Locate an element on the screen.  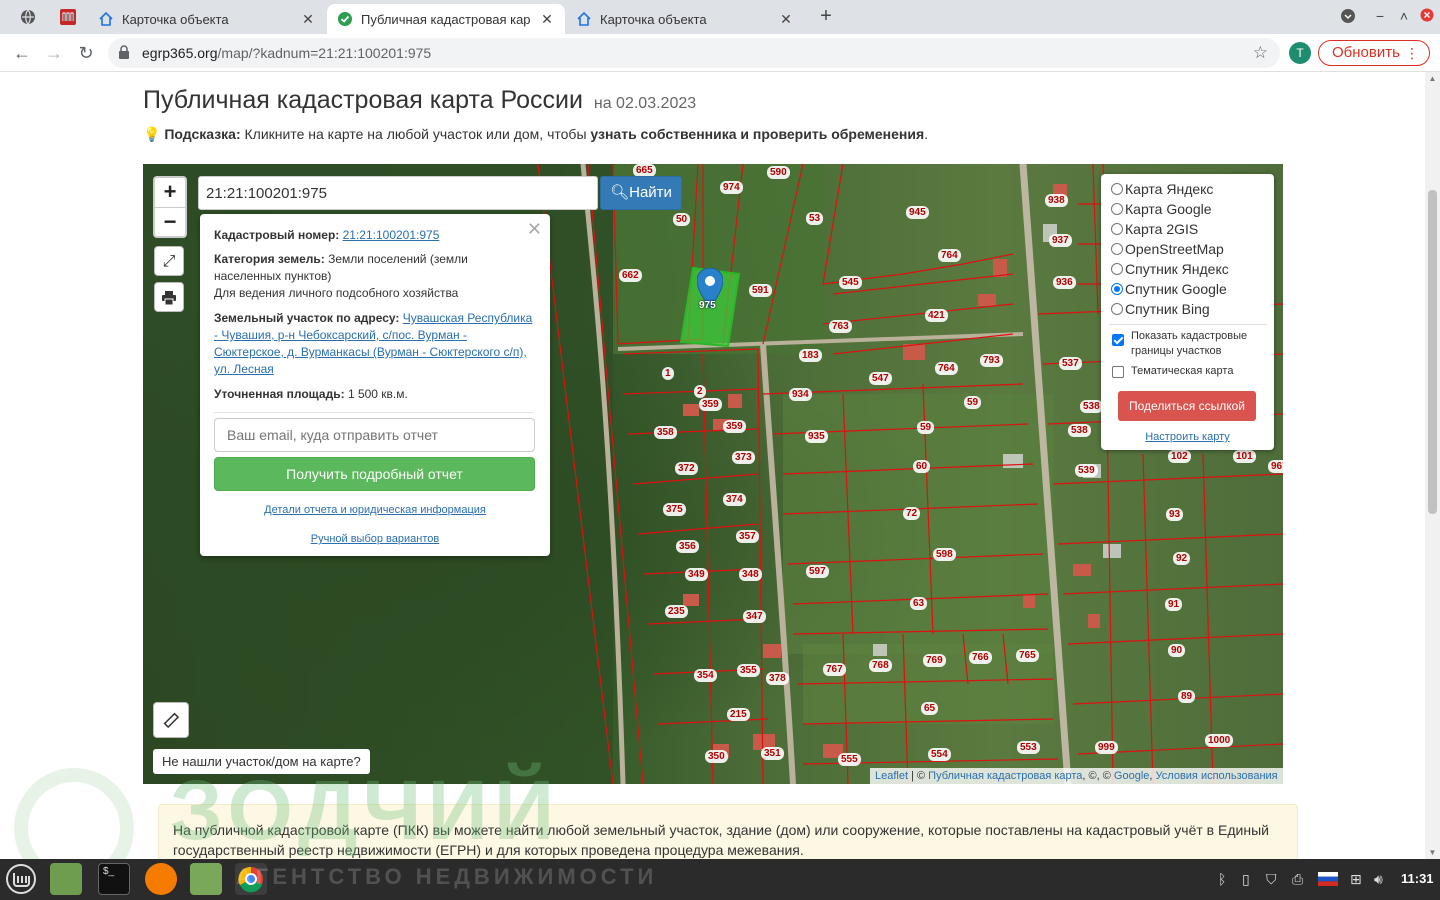
folder-app-icon is located at coordinates (206, 879).